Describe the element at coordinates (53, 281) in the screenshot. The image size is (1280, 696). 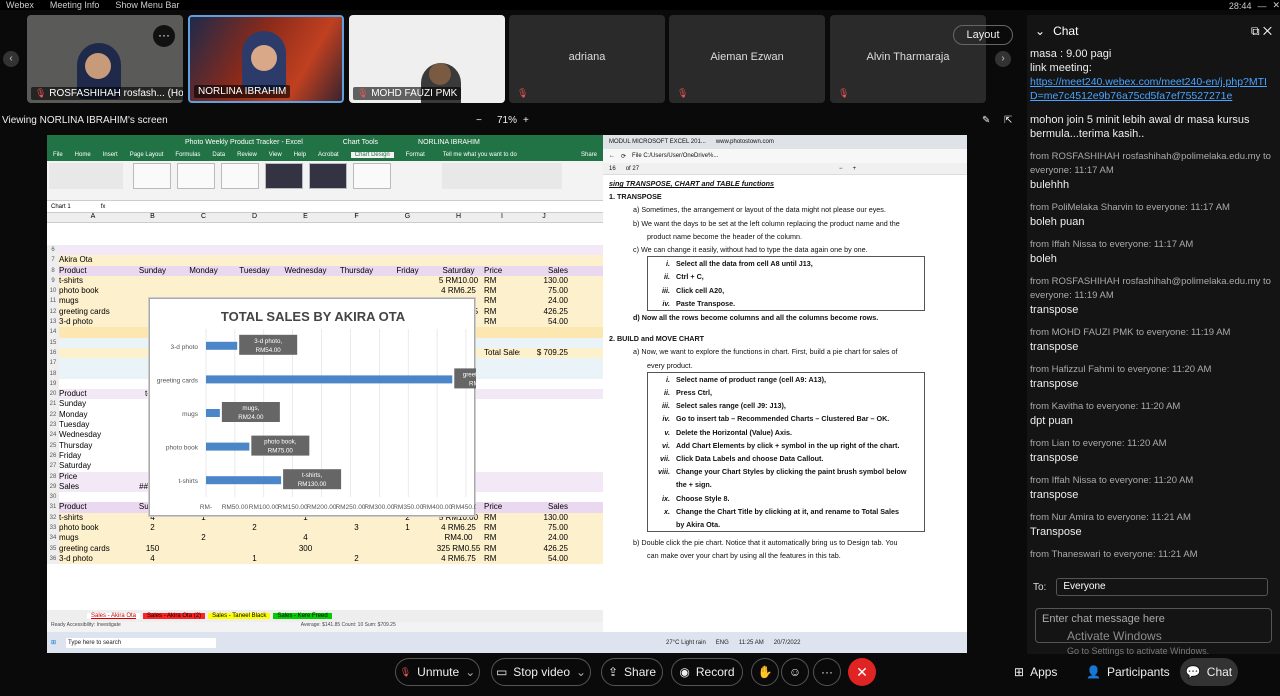
I see `row-number: 9` at that location.